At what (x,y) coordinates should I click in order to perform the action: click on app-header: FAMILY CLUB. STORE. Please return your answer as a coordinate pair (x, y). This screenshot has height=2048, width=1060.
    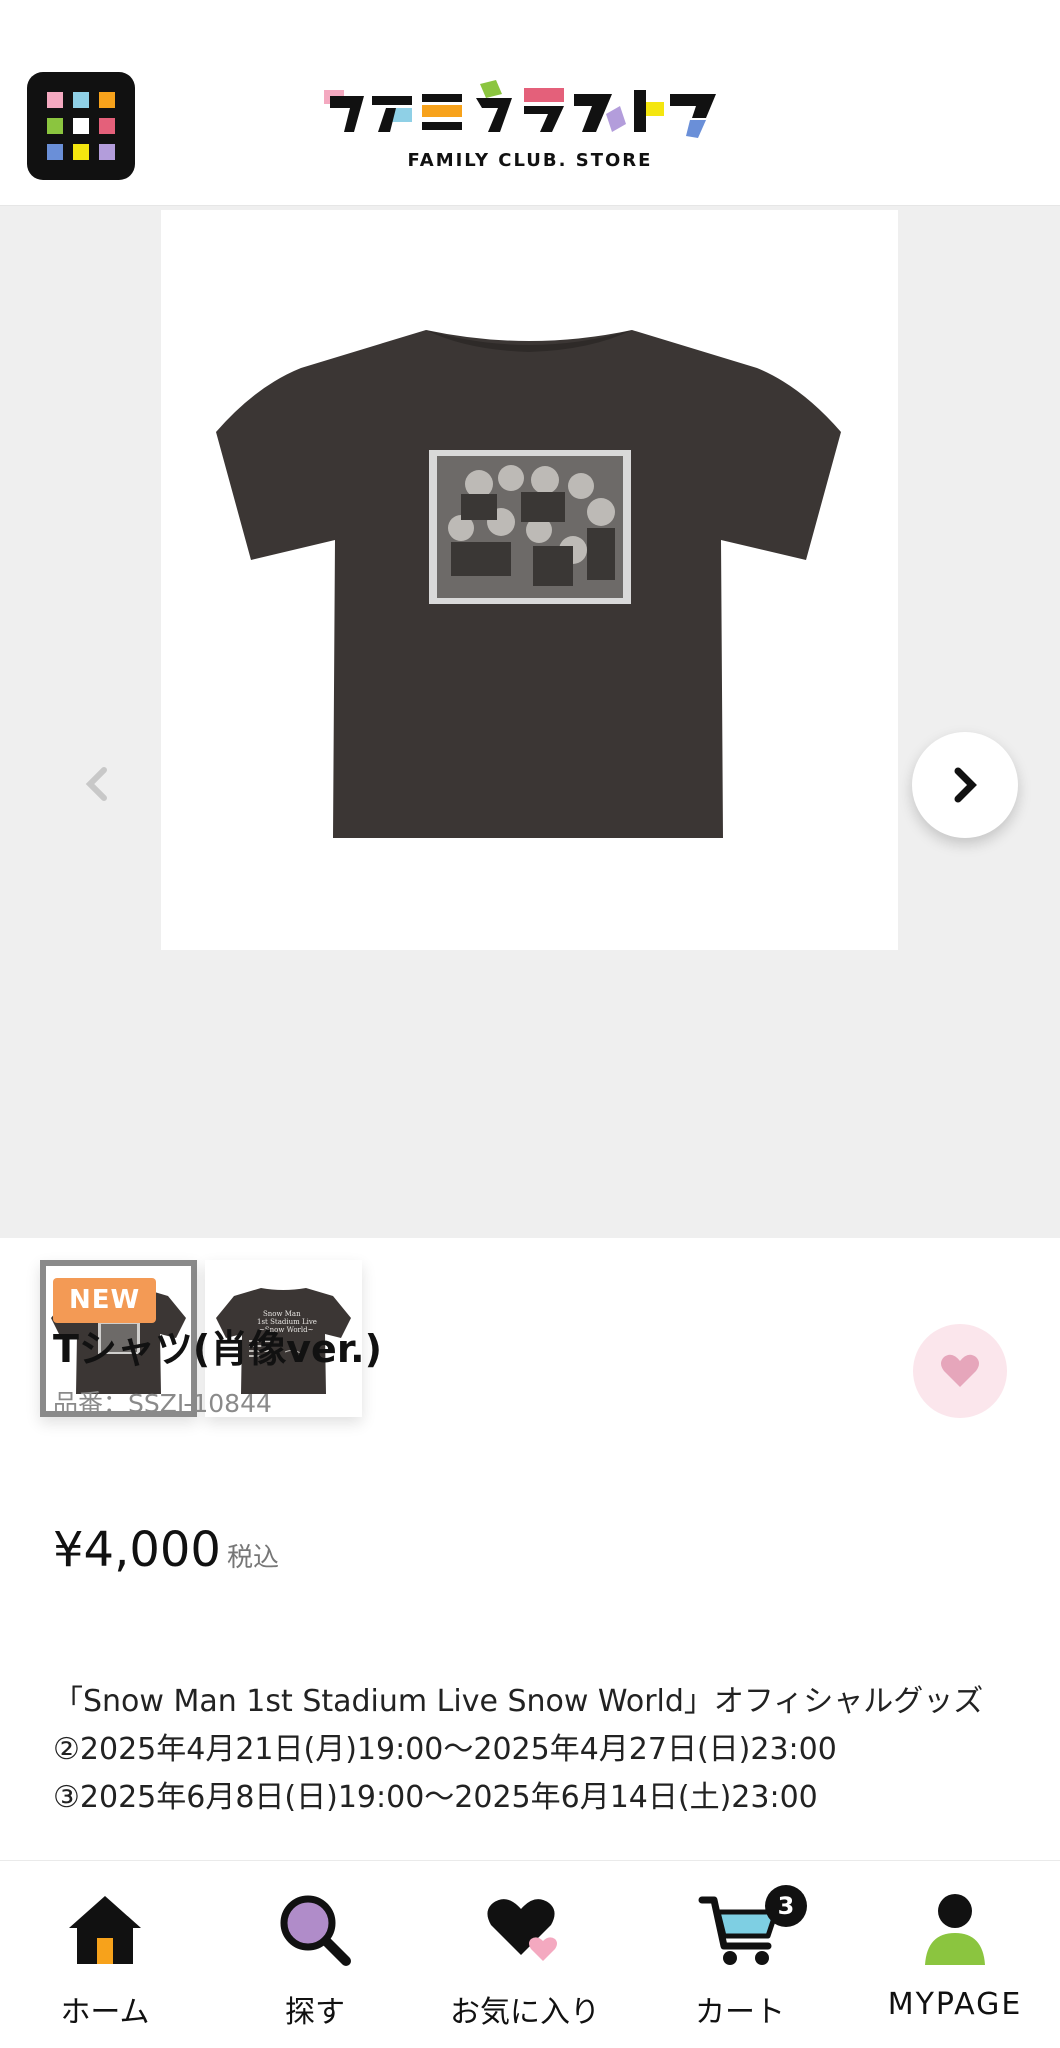
    Looking at the image, I should click on (530, 103).